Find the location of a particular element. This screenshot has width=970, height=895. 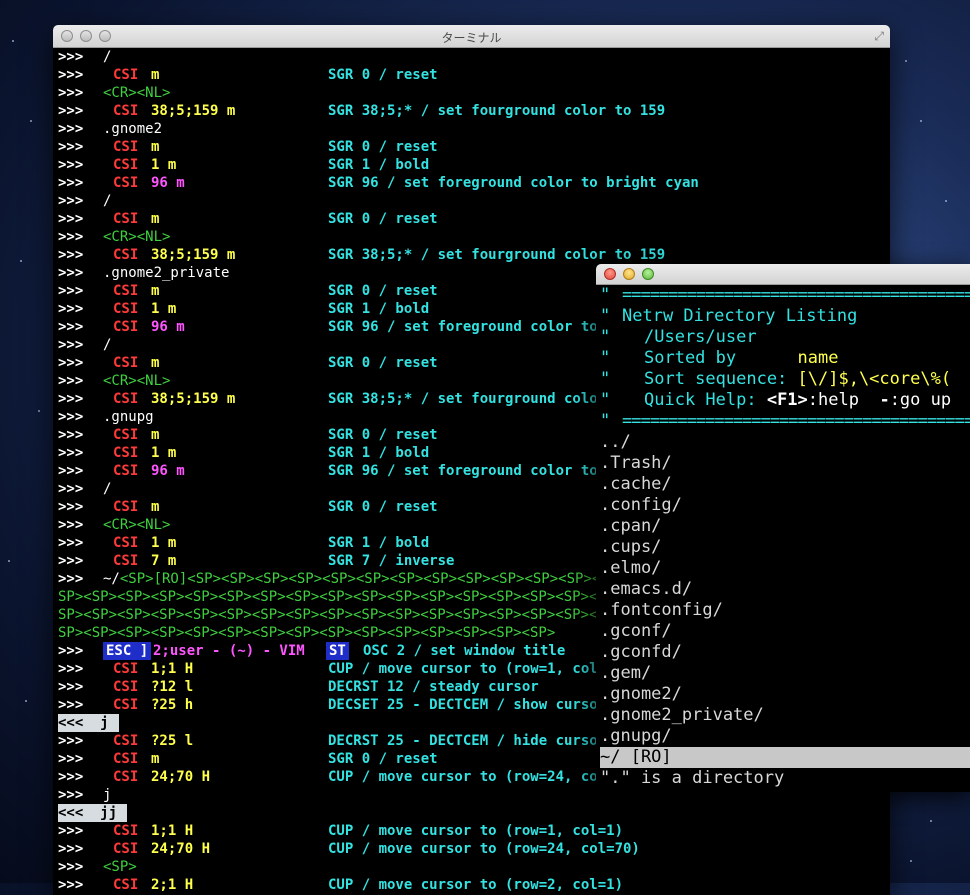

netrw-close-button is located at coordinates (610, 274).